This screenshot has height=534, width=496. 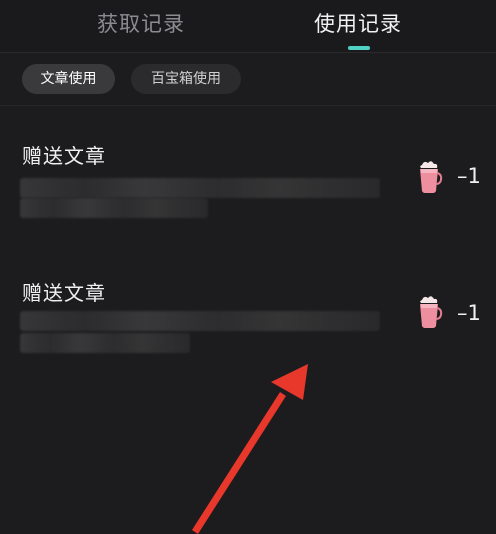 What do you see at coordinates (141, 23) in the screenshot?
I see `tab-get-records: 获取记录` at bounding box center [141, 23].